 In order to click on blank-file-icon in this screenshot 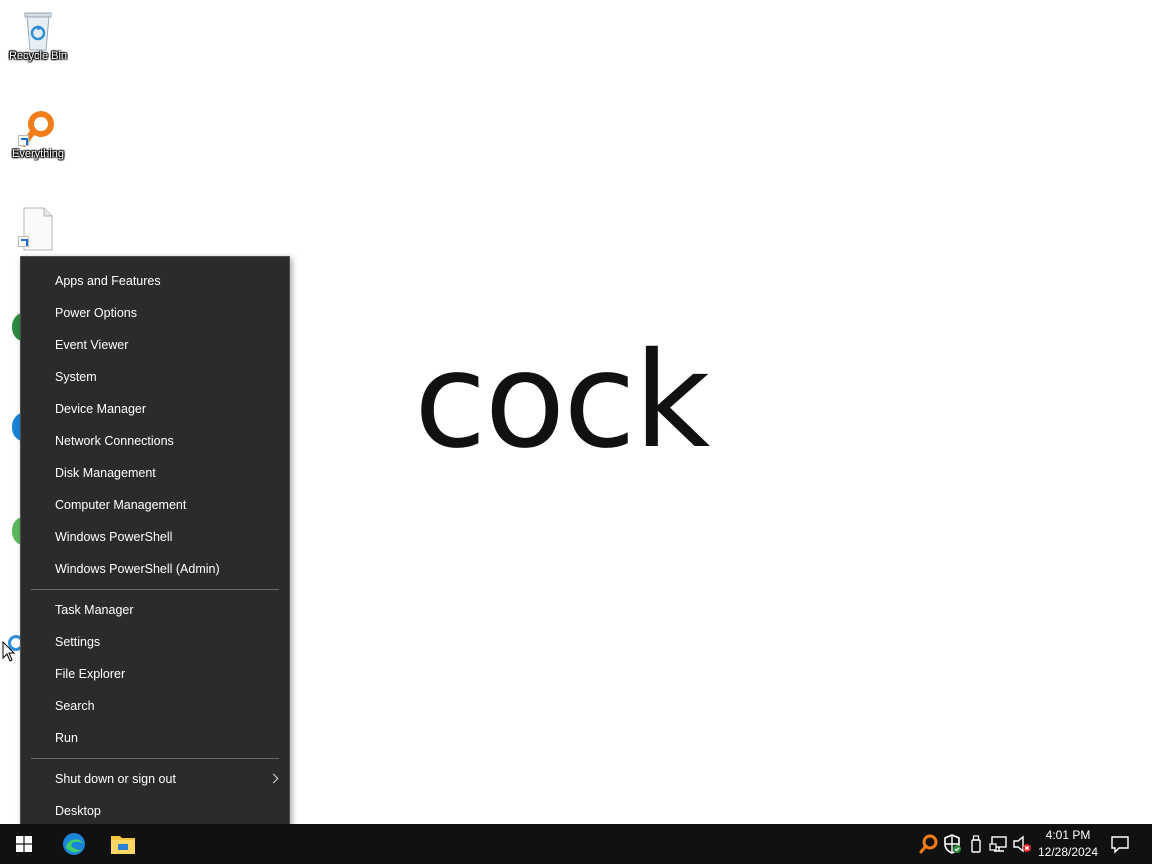, I will do `click(38, 229)`.